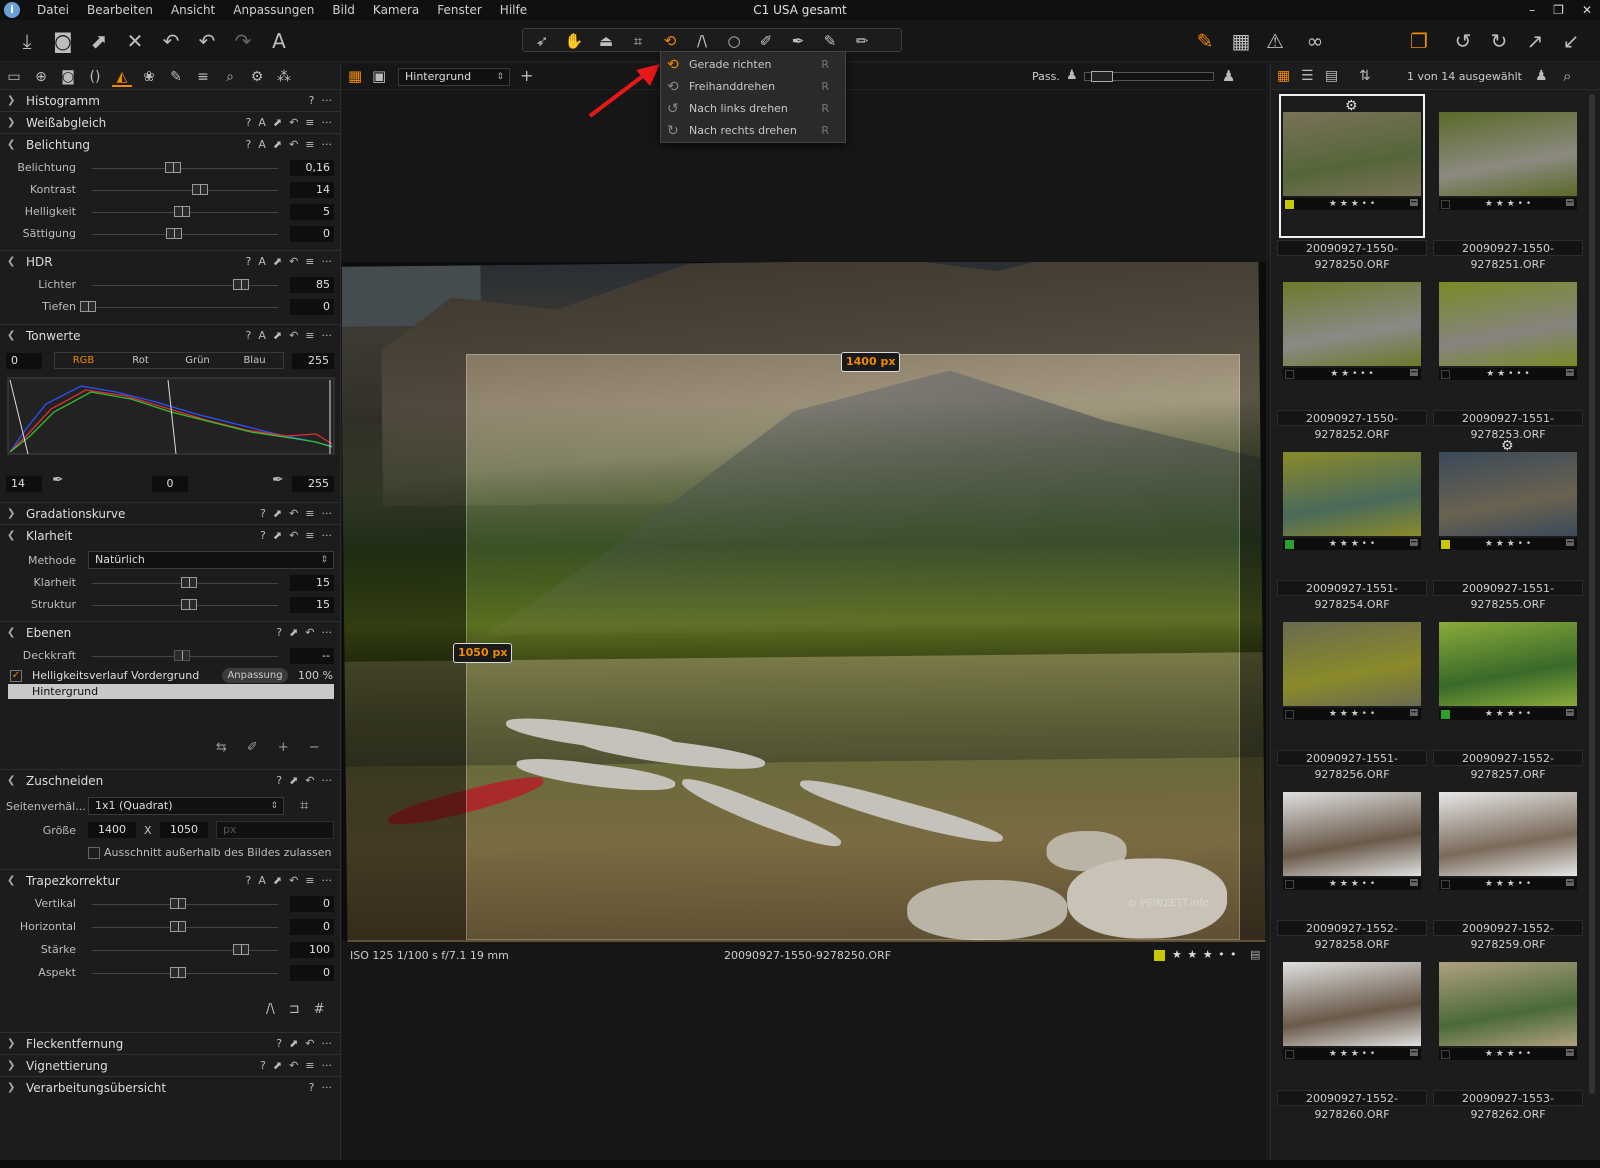 This screenshot has height=1168, width=1600. I want to click on thumbnail: ★ ★ ★ • • ▤ 20090927-1553-9278262.ORF, so click(1508, 1031).